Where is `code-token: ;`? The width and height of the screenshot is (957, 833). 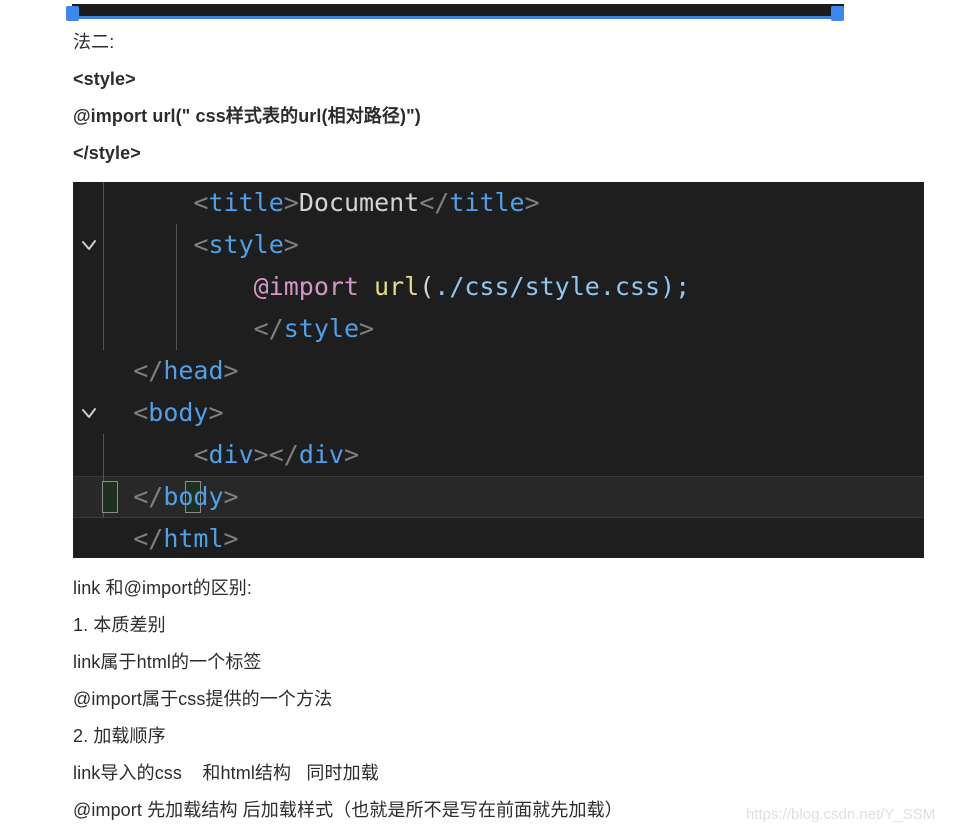
code-token: ; is located at coordinates (683, 286).